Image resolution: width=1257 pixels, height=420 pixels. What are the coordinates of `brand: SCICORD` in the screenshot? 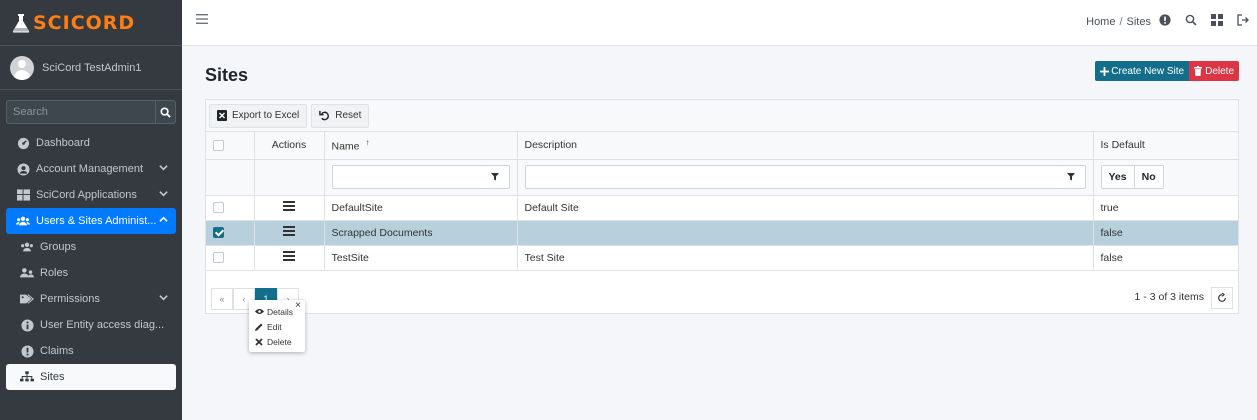 It's located at (91, 23).